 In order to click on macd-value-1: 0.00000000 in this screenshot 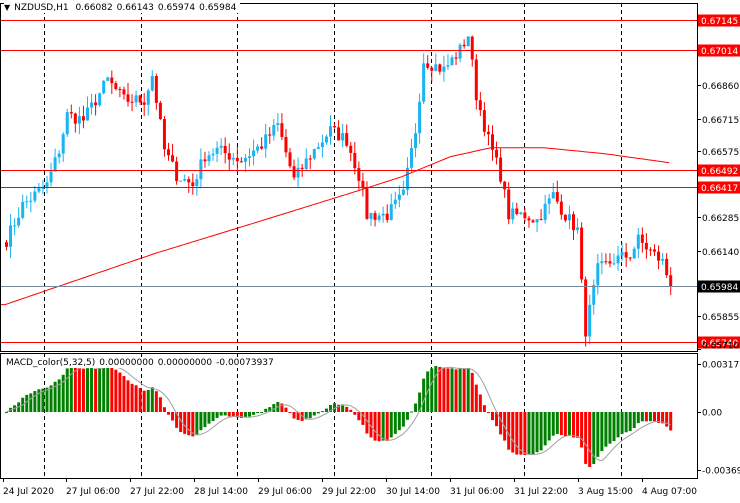, I will do `click(126, 363)`.